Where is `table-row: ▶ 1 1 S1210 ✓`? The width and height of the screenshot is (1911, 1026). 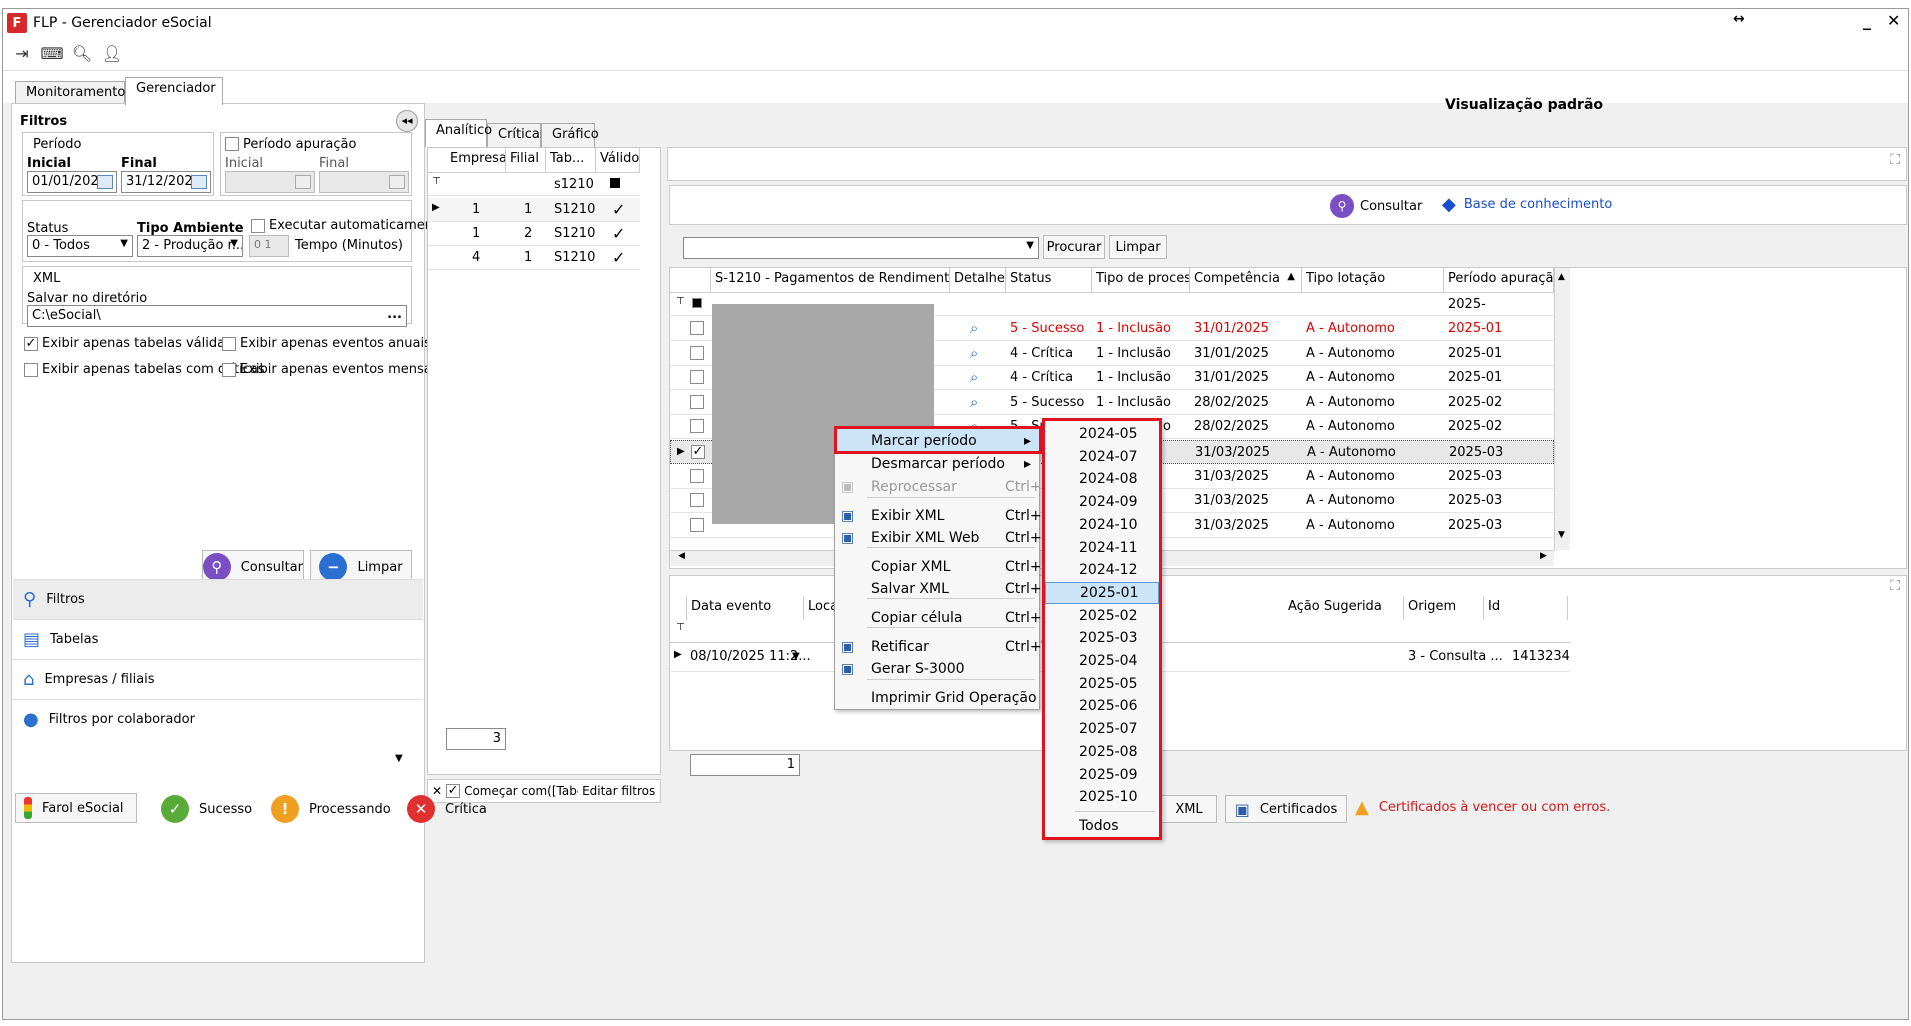
table-row: ▶ 1 1 S1210 ✓ is located at coordinates (534, 210).